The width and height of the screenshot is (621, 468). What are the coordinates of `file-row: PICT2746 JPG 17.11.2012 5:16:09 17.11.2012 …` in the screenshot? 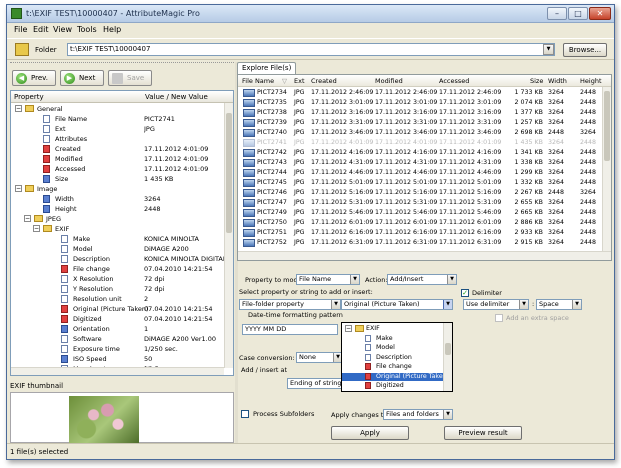 It's located at (421, 193).